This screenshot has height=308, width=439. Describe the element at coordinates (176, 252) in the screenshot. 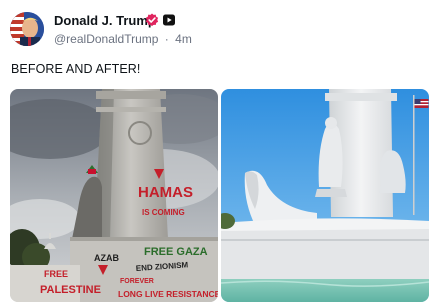

I see `graffiti-free-gaza: FREE GAZA` at that location.